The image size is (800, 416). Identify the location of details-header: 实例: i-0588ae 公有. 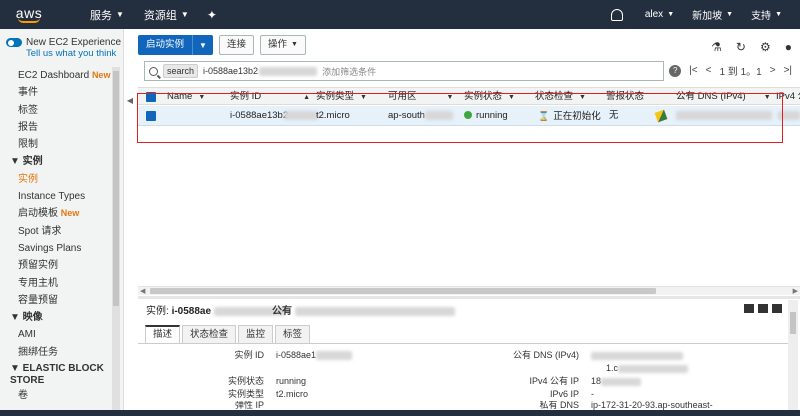
(469, 309).